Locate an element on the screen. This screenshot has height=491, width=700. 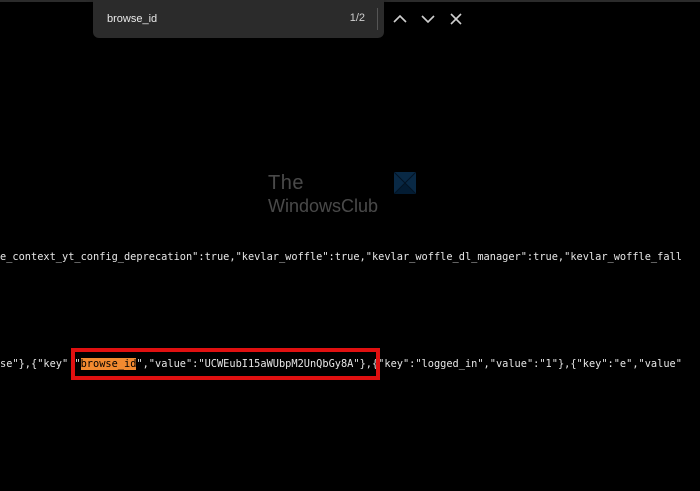
match-count: 1/2 is located at coordinates (357, 18).